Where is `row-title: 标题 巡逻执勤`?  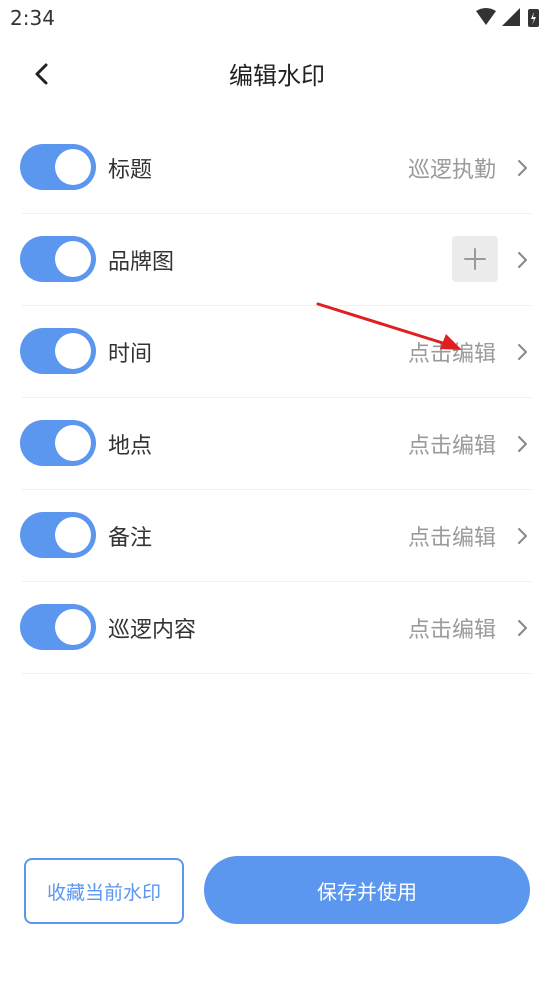
row-title: 标题 巡逻执勤 is located at coordinates (277, 168).